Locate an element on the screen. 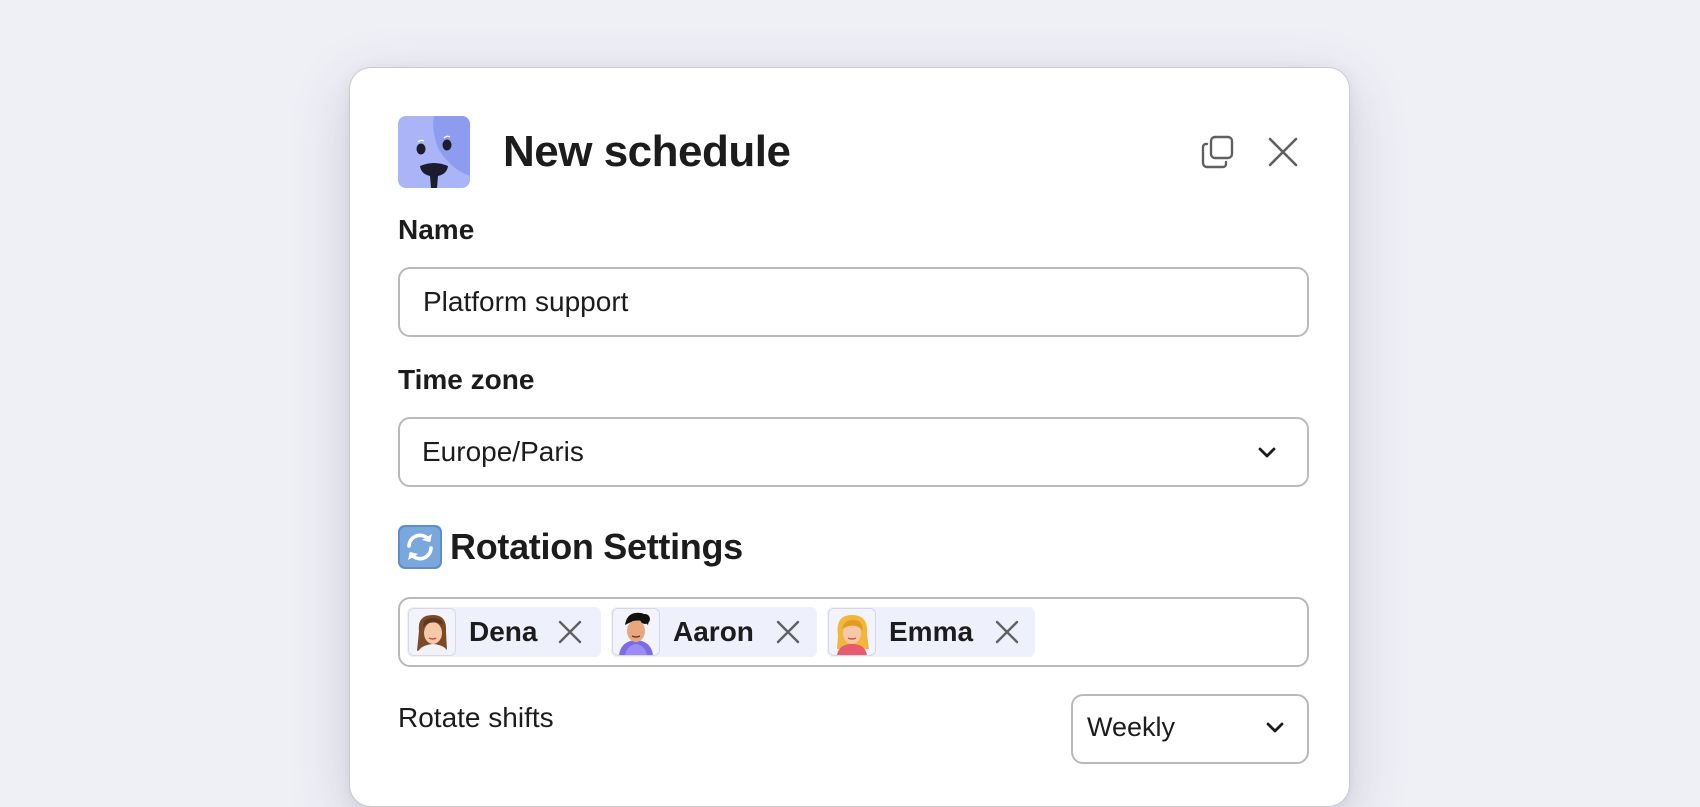 This screenshot has height=807, width=1700. close-button is located at coordinates (1283, 152).